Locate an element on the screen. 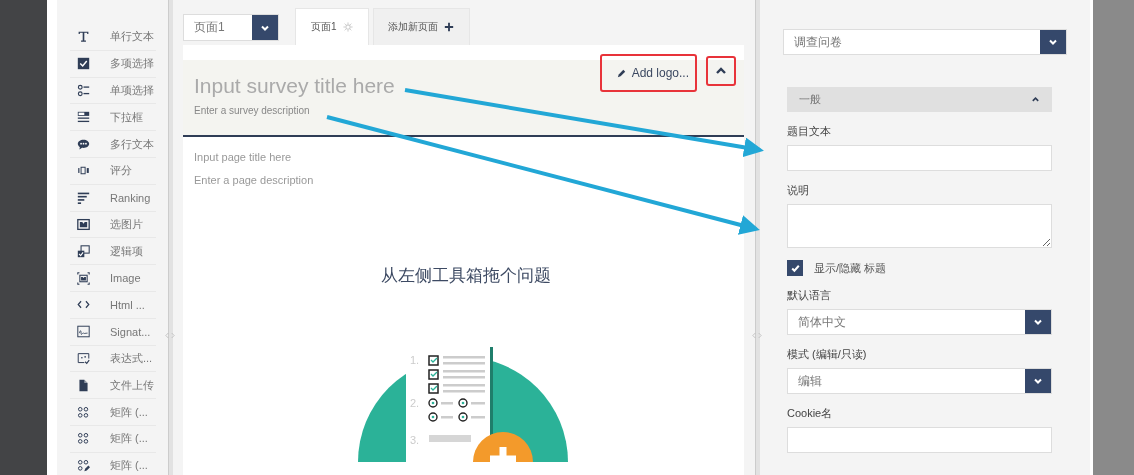 The height and width of the screenshot is (475, 1134). dropdown-field: 编辑 is located at coordinates (919, 381).